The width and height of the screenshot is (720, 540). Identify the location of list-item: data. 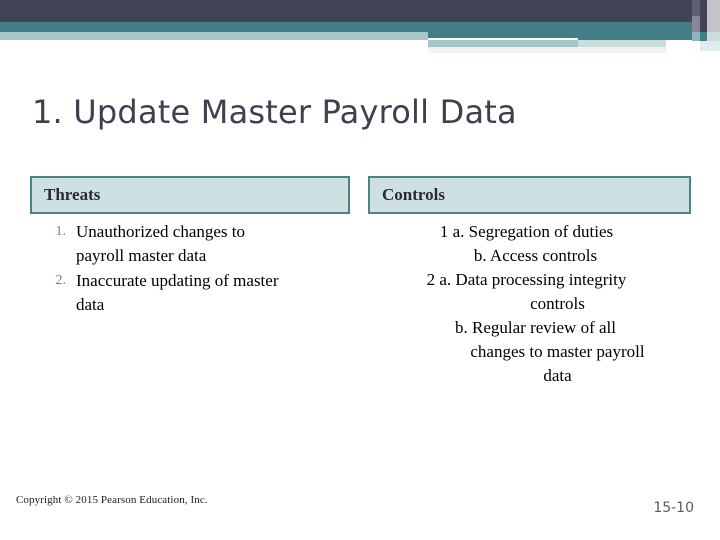
(557, 375).